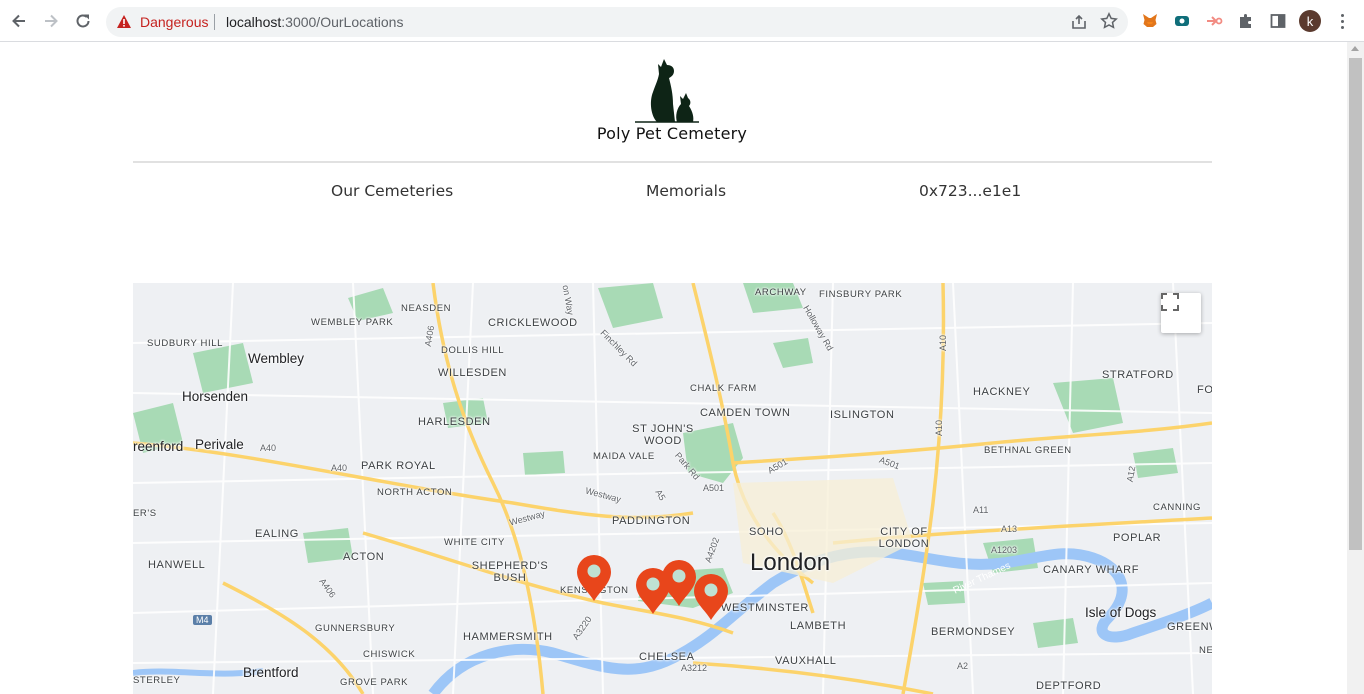 The width and height of the screenshot is (1364, 694). What do you see at coordinates (1079, 24) in the screenshot?
I see `share-icon` at bounding box center [1079, 24].